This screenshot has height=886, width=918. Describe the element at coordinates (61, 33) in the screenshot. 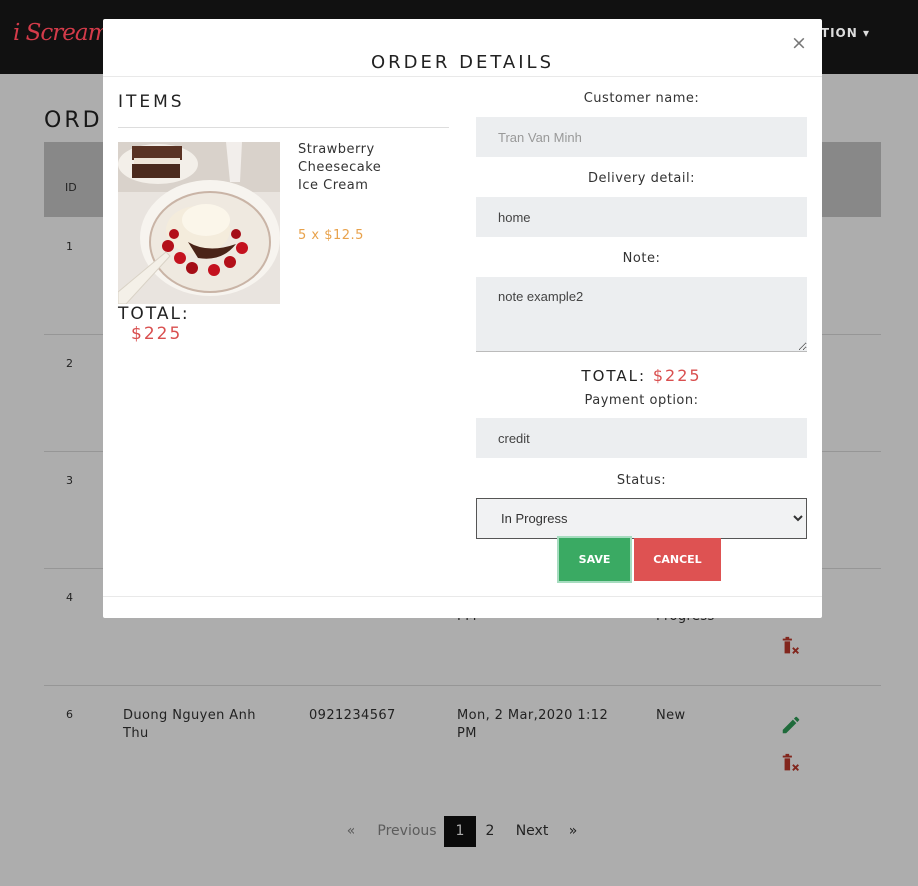

I see `brand-logo: i Scream` at that location.